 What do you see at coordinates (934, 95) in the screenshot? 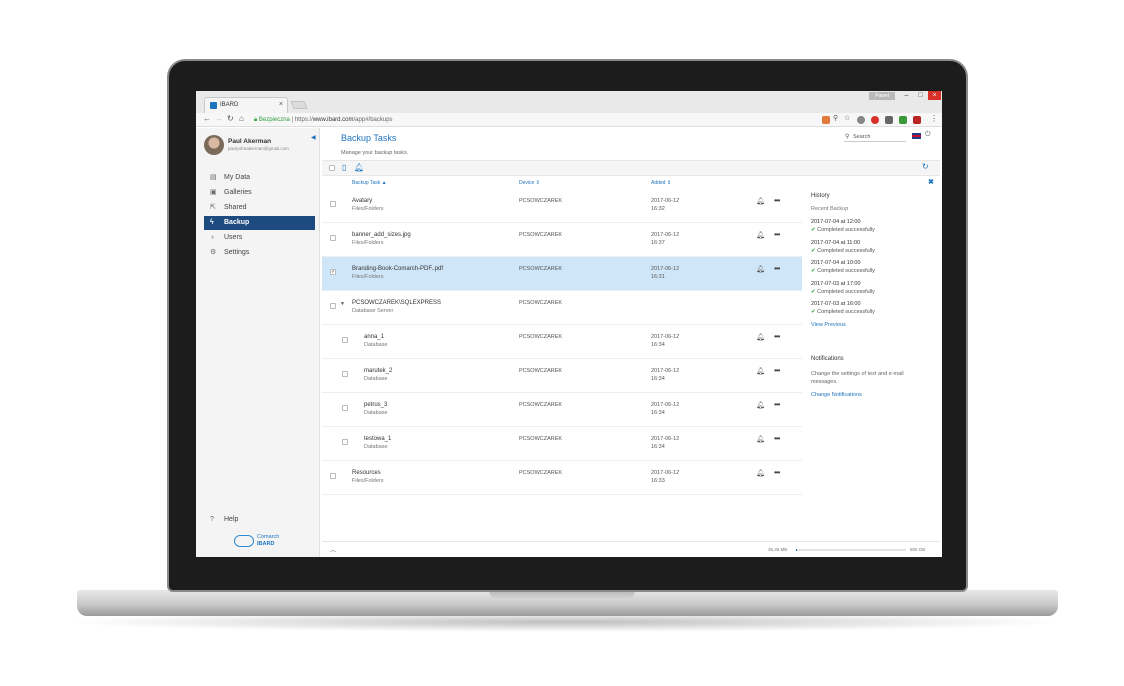
I see `window-close-button: ×` at bounding box center [934, 95].